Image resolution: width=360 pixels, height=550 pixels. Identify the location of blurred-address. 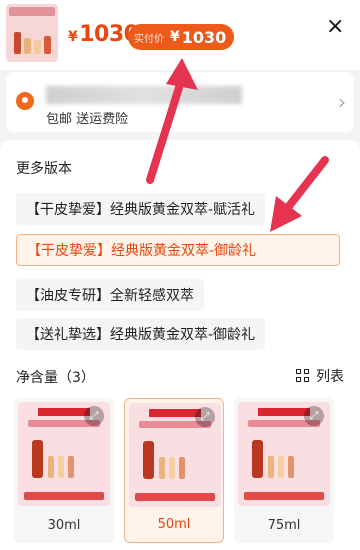
(144, 95).